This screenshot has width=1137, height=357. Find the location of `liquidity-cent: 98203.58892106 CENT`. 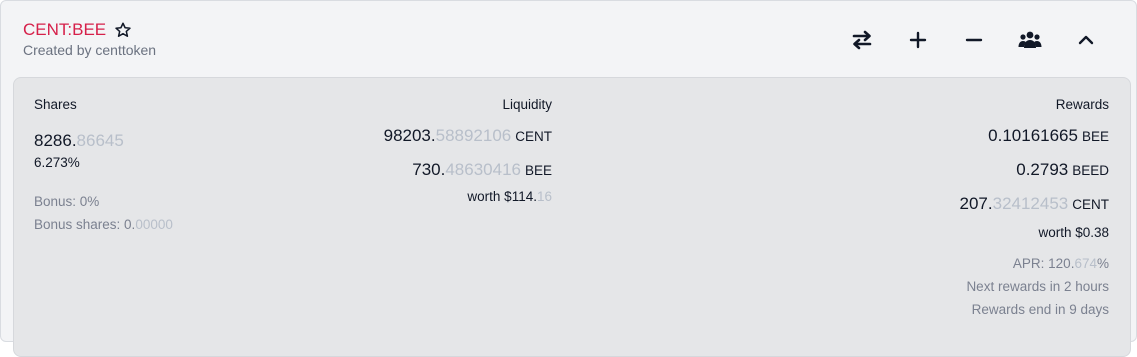

liquidity-cent: 98203.58892106 CENT is located at coordinates (468, 136).